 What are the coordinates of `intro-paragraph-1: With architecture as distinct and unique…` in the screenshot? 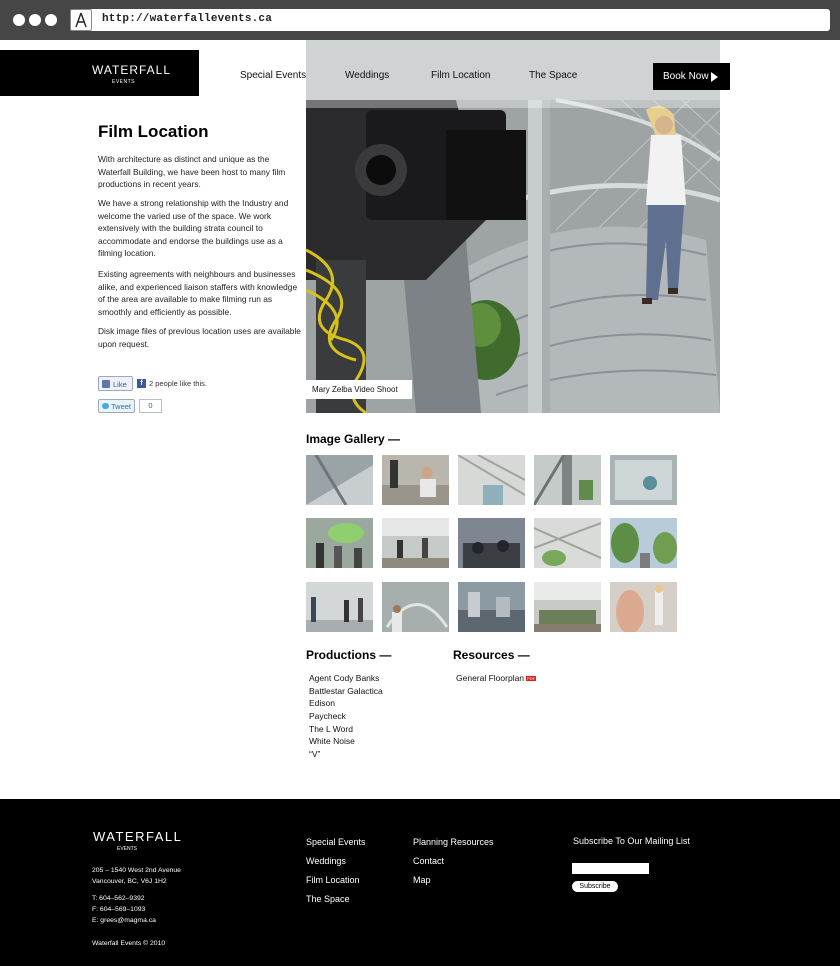 It's located at (192, 171).